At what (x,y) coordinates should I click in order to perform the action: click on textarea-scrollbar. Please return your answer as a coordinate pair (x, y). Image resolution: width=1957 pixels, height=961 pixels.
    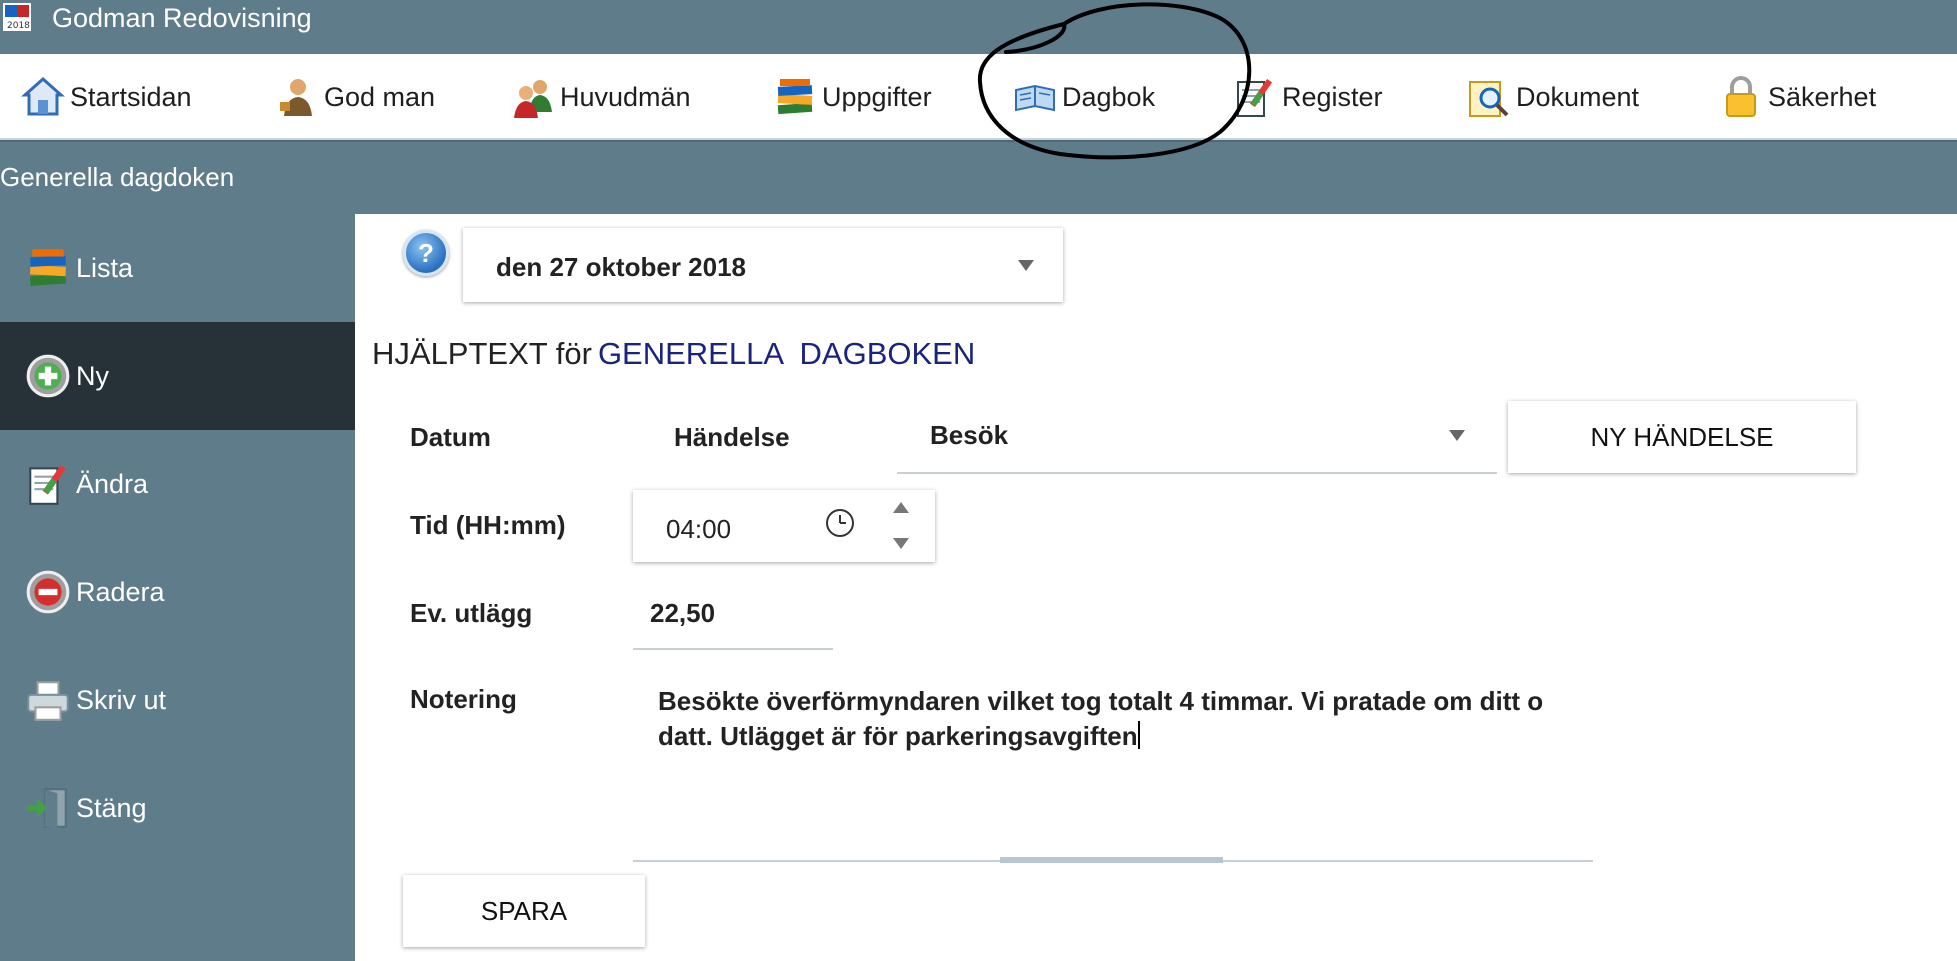
    Looking at the image, I should click on (1111, 860).